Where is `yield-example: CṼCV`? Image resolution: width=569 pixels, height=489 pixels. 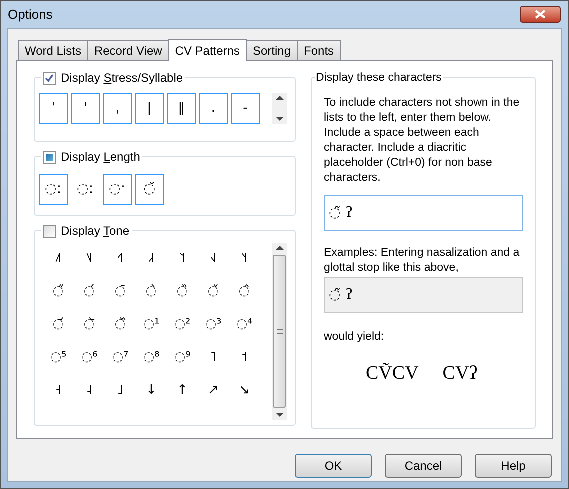
yield-example: CṼCV is located at coordinates (392, 374).